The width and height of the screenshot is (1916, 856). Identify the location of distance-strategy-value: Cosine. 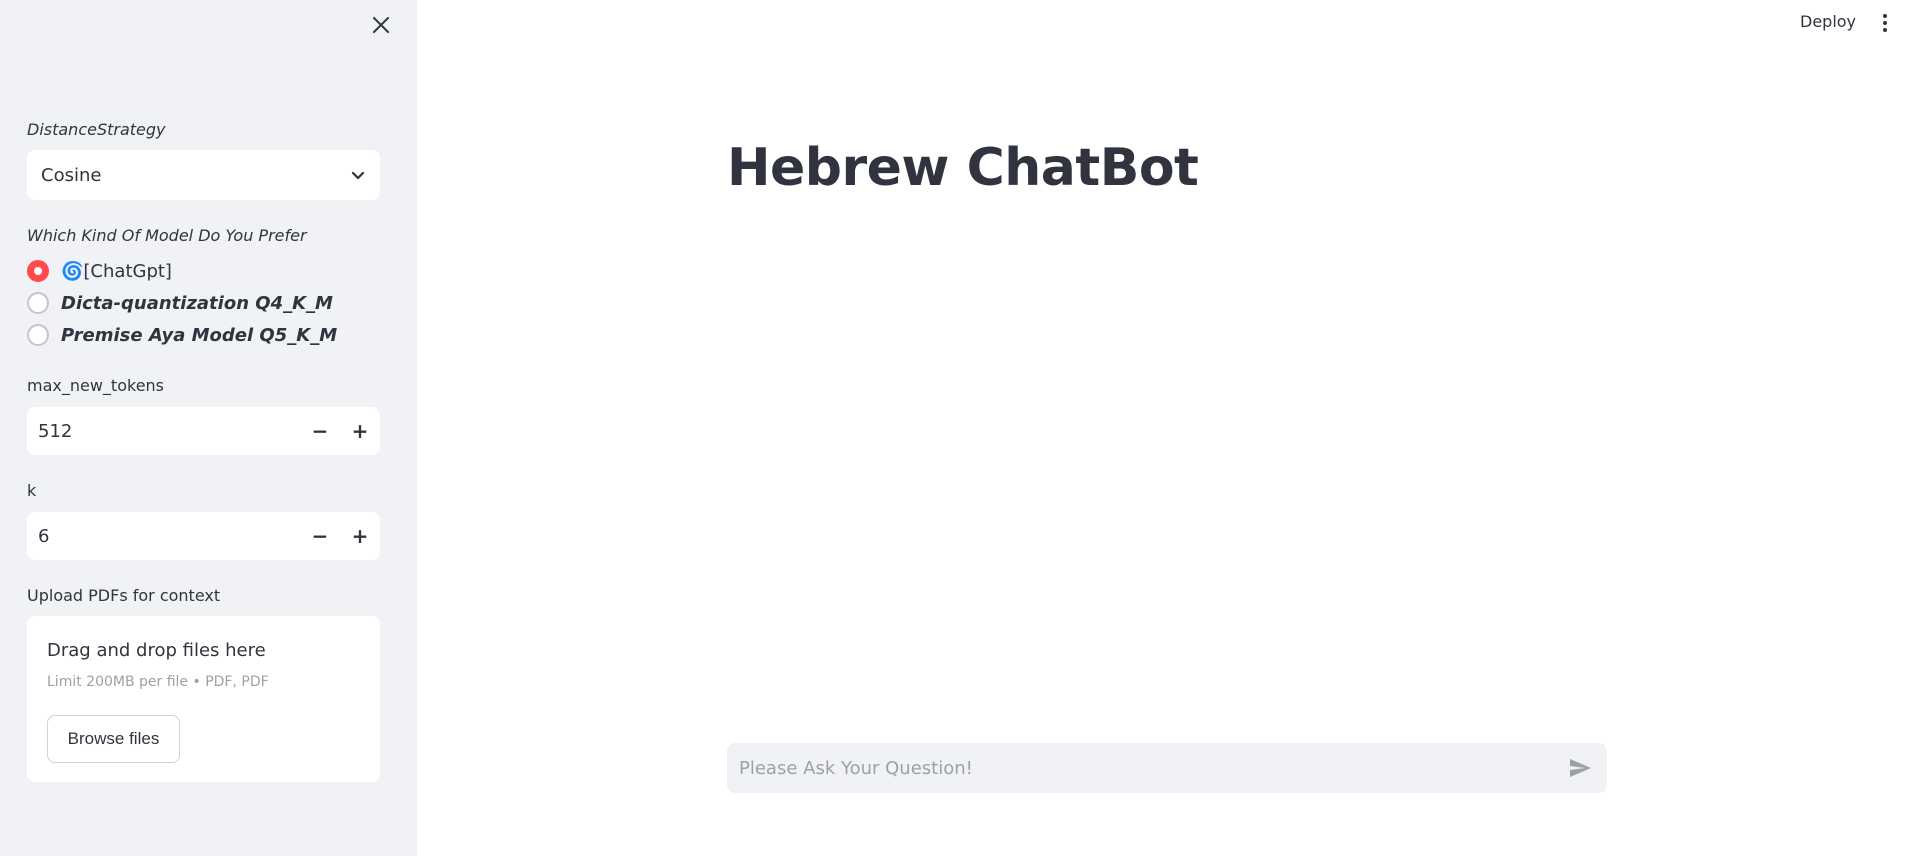
(71, 175).